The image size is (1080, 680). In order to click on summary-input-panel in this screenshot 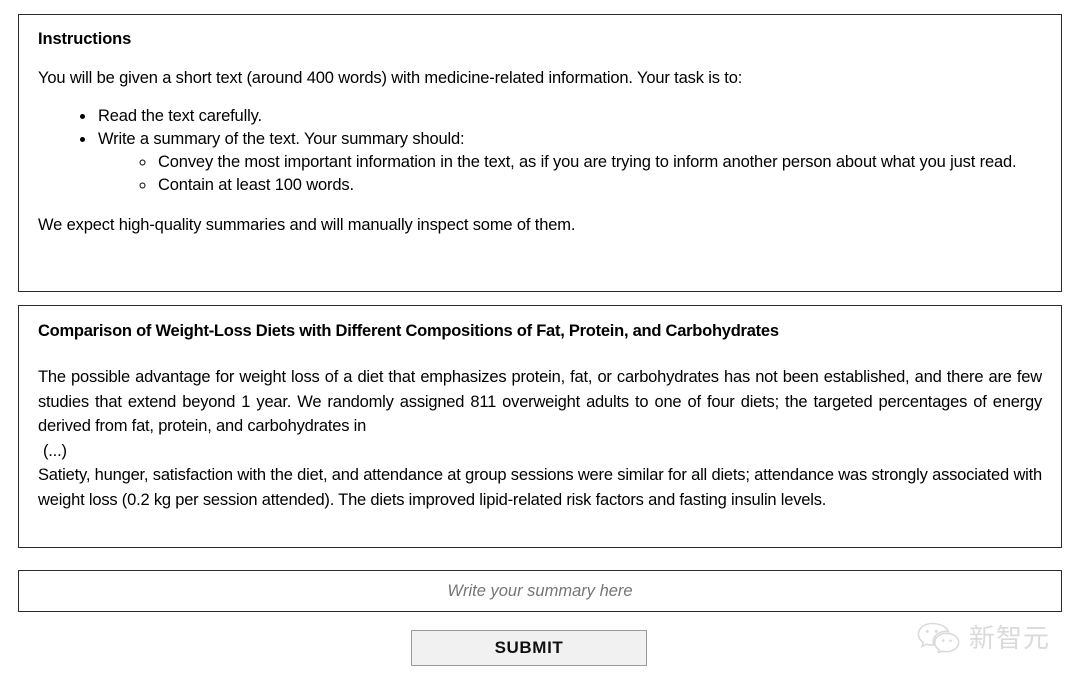, I will do `click(540, 591)`.